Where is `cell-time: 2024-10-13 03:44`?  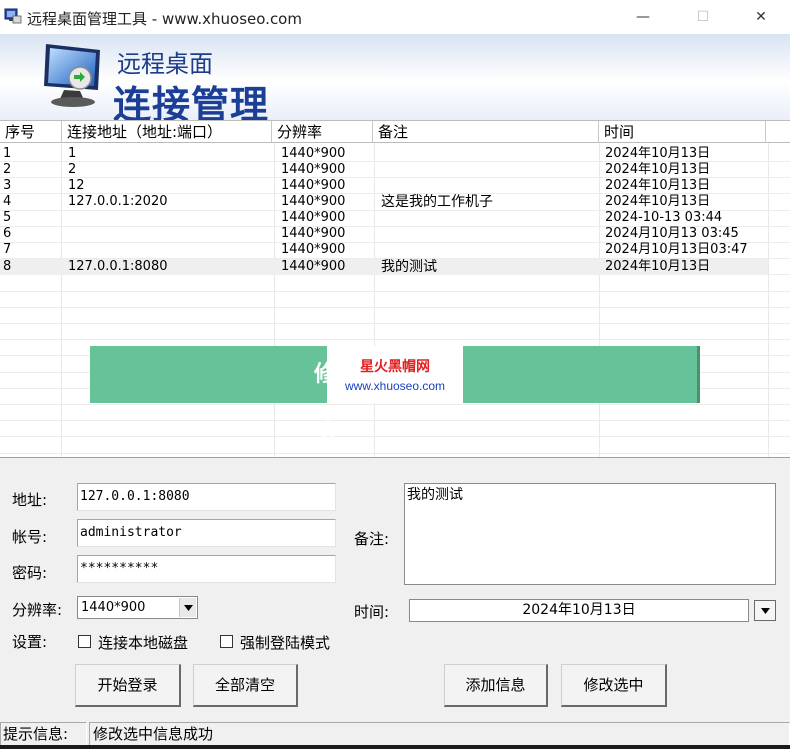
cell-time: 2024-10-13 03:44 is located at coordinates (664, 217).